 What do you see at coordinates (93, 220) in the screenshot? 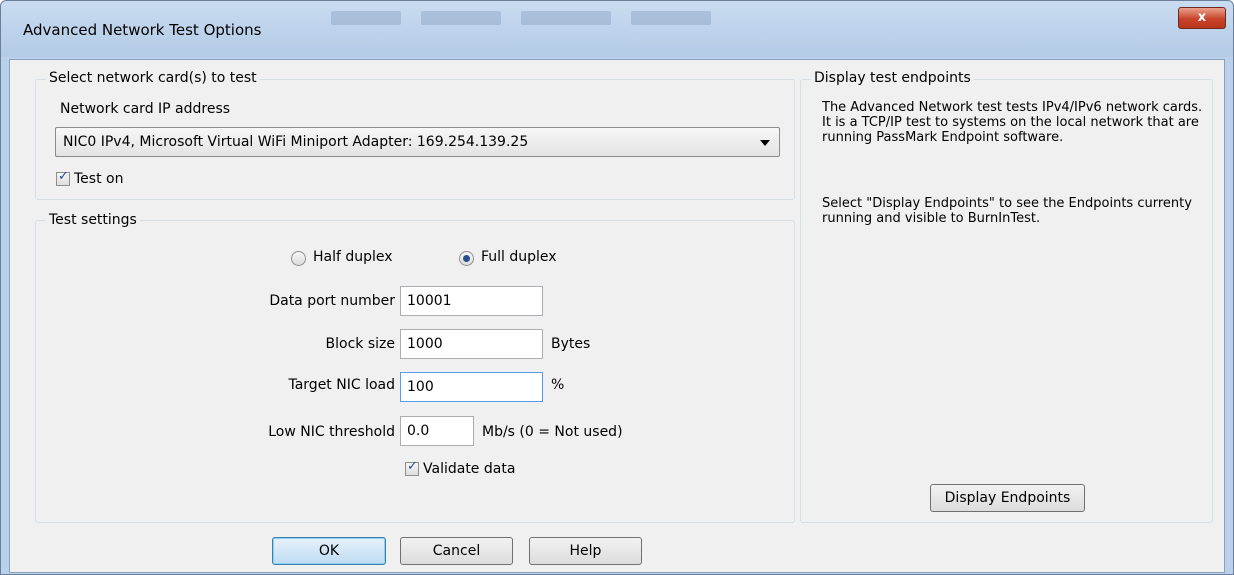
I see `test-settings-group-legend: Test settings` at bounding box center [93, 220].